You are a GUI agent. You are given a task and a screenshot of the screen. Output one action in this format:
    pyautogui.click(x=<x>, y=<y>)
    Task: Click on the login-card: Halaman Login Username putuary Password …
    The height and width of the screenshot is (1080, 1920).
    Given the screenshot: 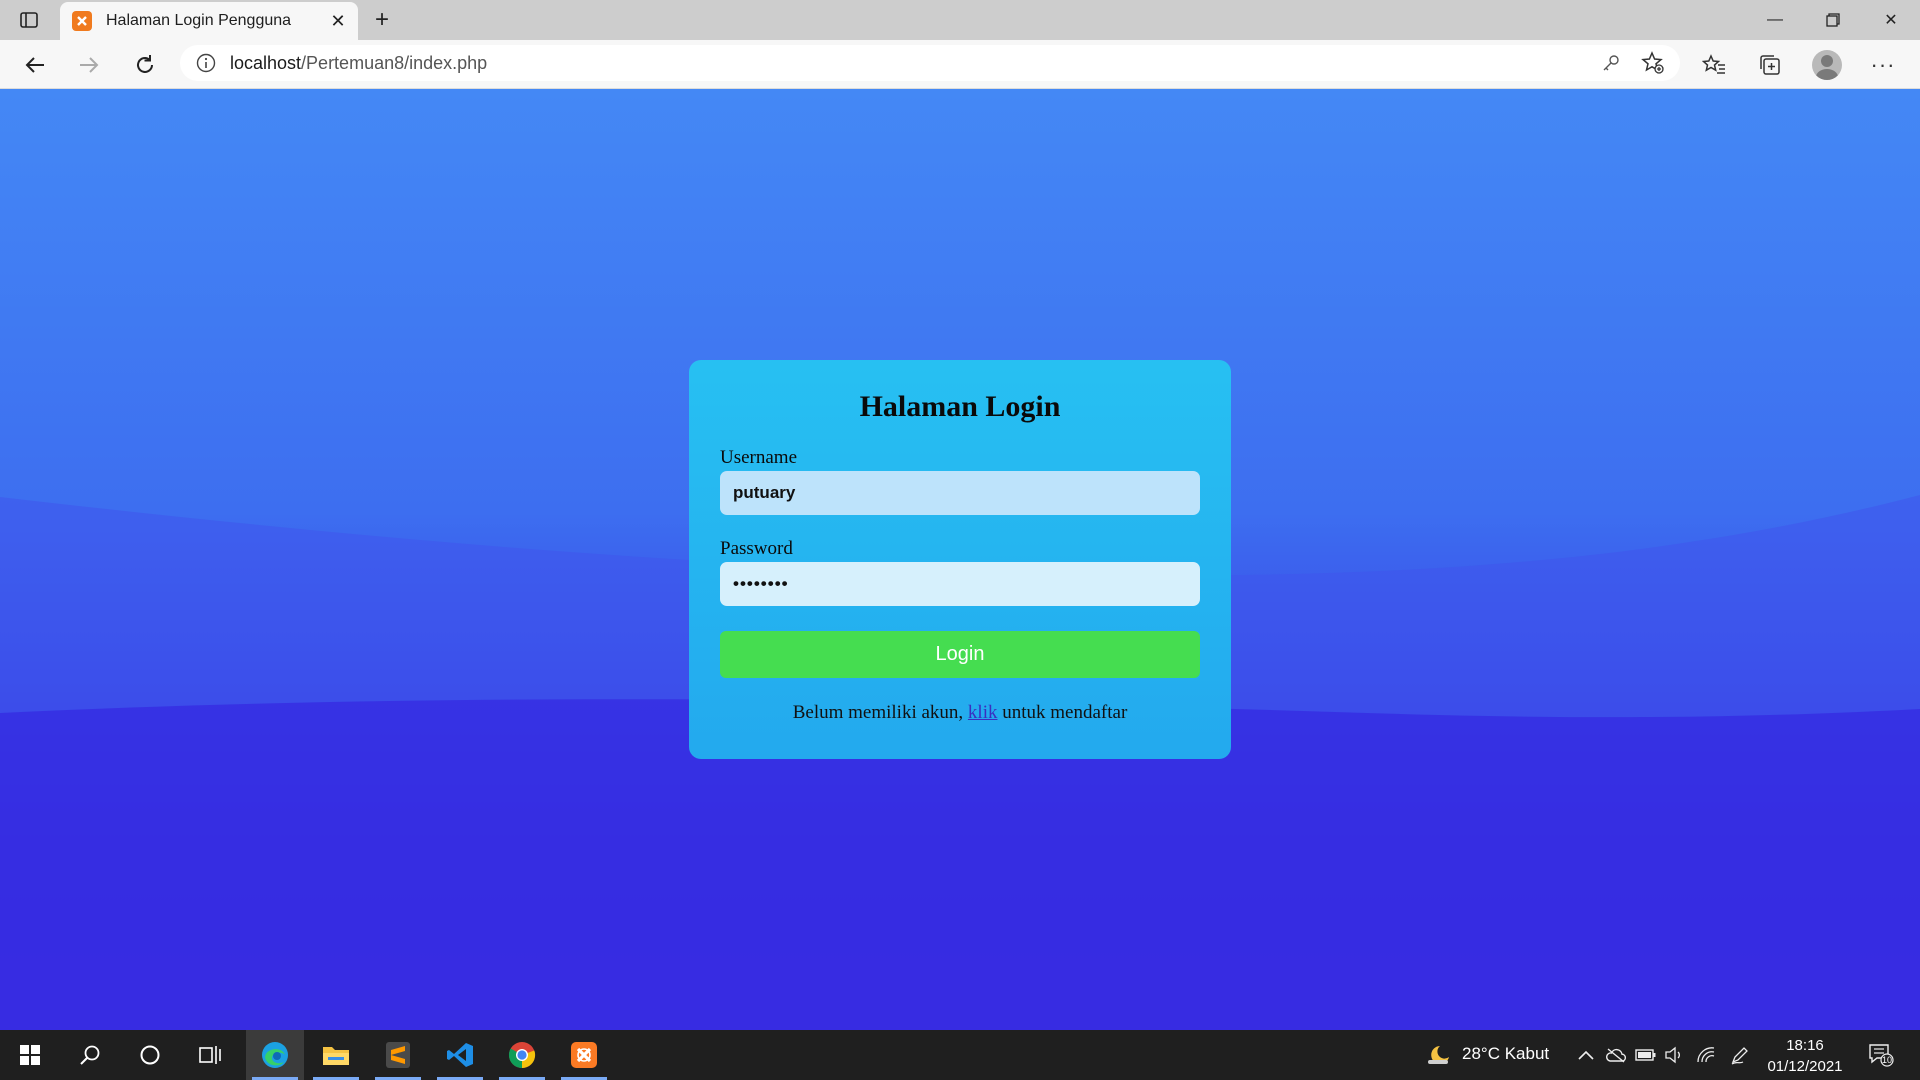 What is the action you would take?
    pyautogui.click(x=960, y=559)
    